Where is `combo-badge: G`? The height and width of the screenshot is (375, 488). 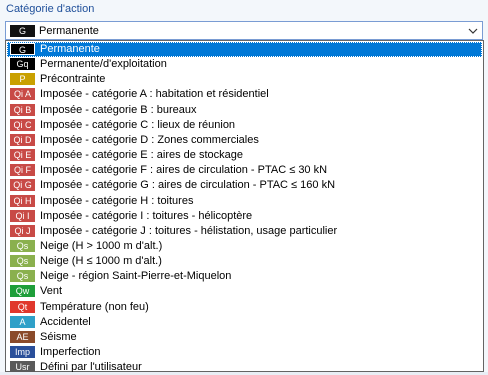 combo-badge: G is located at coordinates (22, 31).